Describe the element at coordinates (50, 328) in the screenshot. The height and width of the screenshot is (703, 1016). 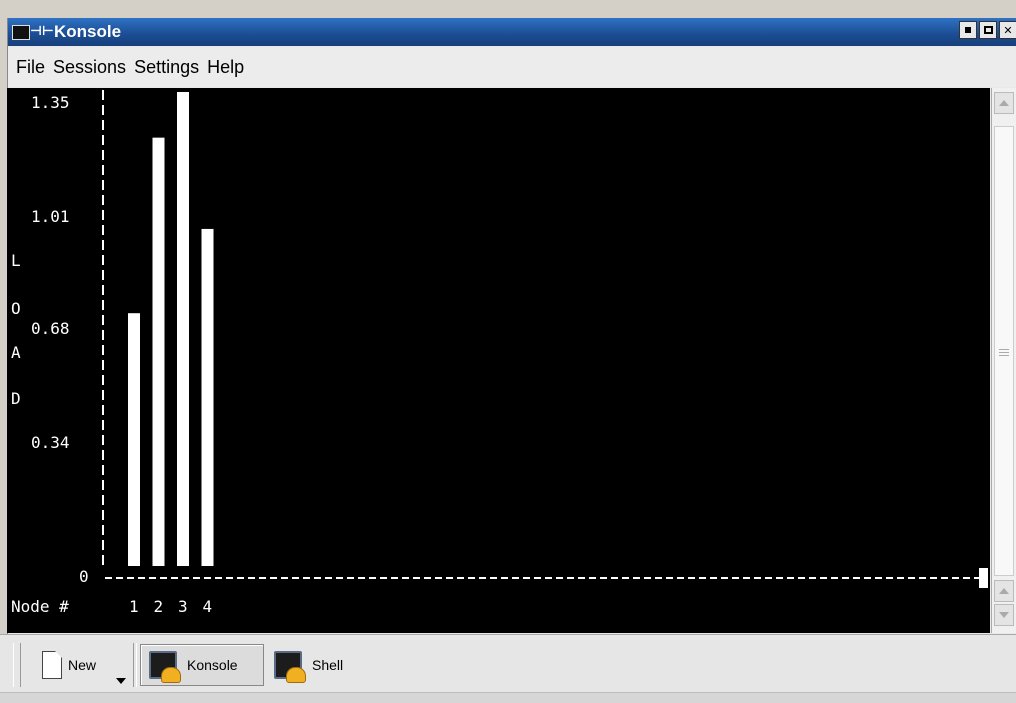
I see `y-tick-label: 0.68` at that location.